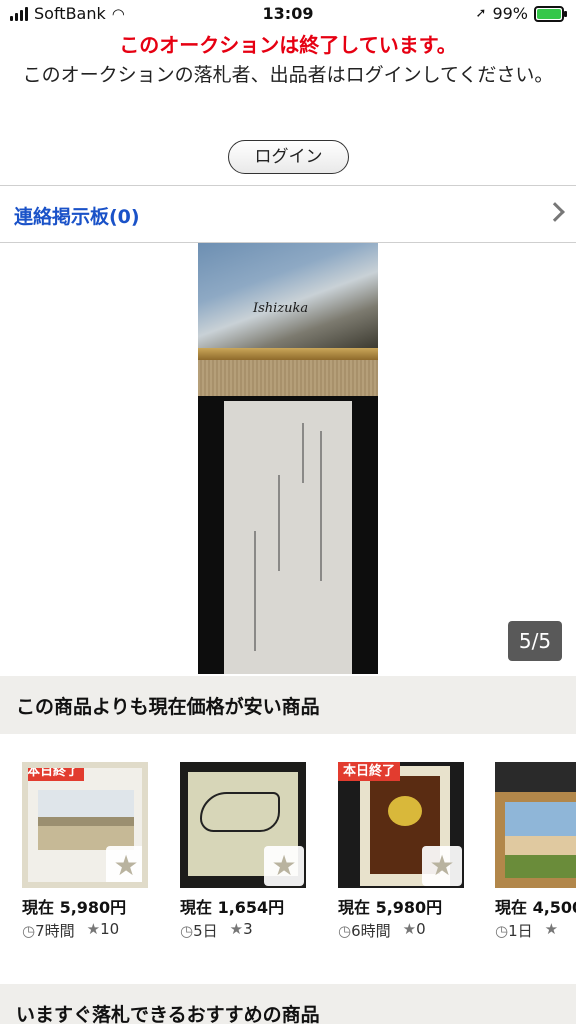 The height and width of the screenshot is (1024, 576). What do you see at coordinates (510, 13) in the screenshot?
I see `battery-percent: 99%` at bounding box center [510, 13].